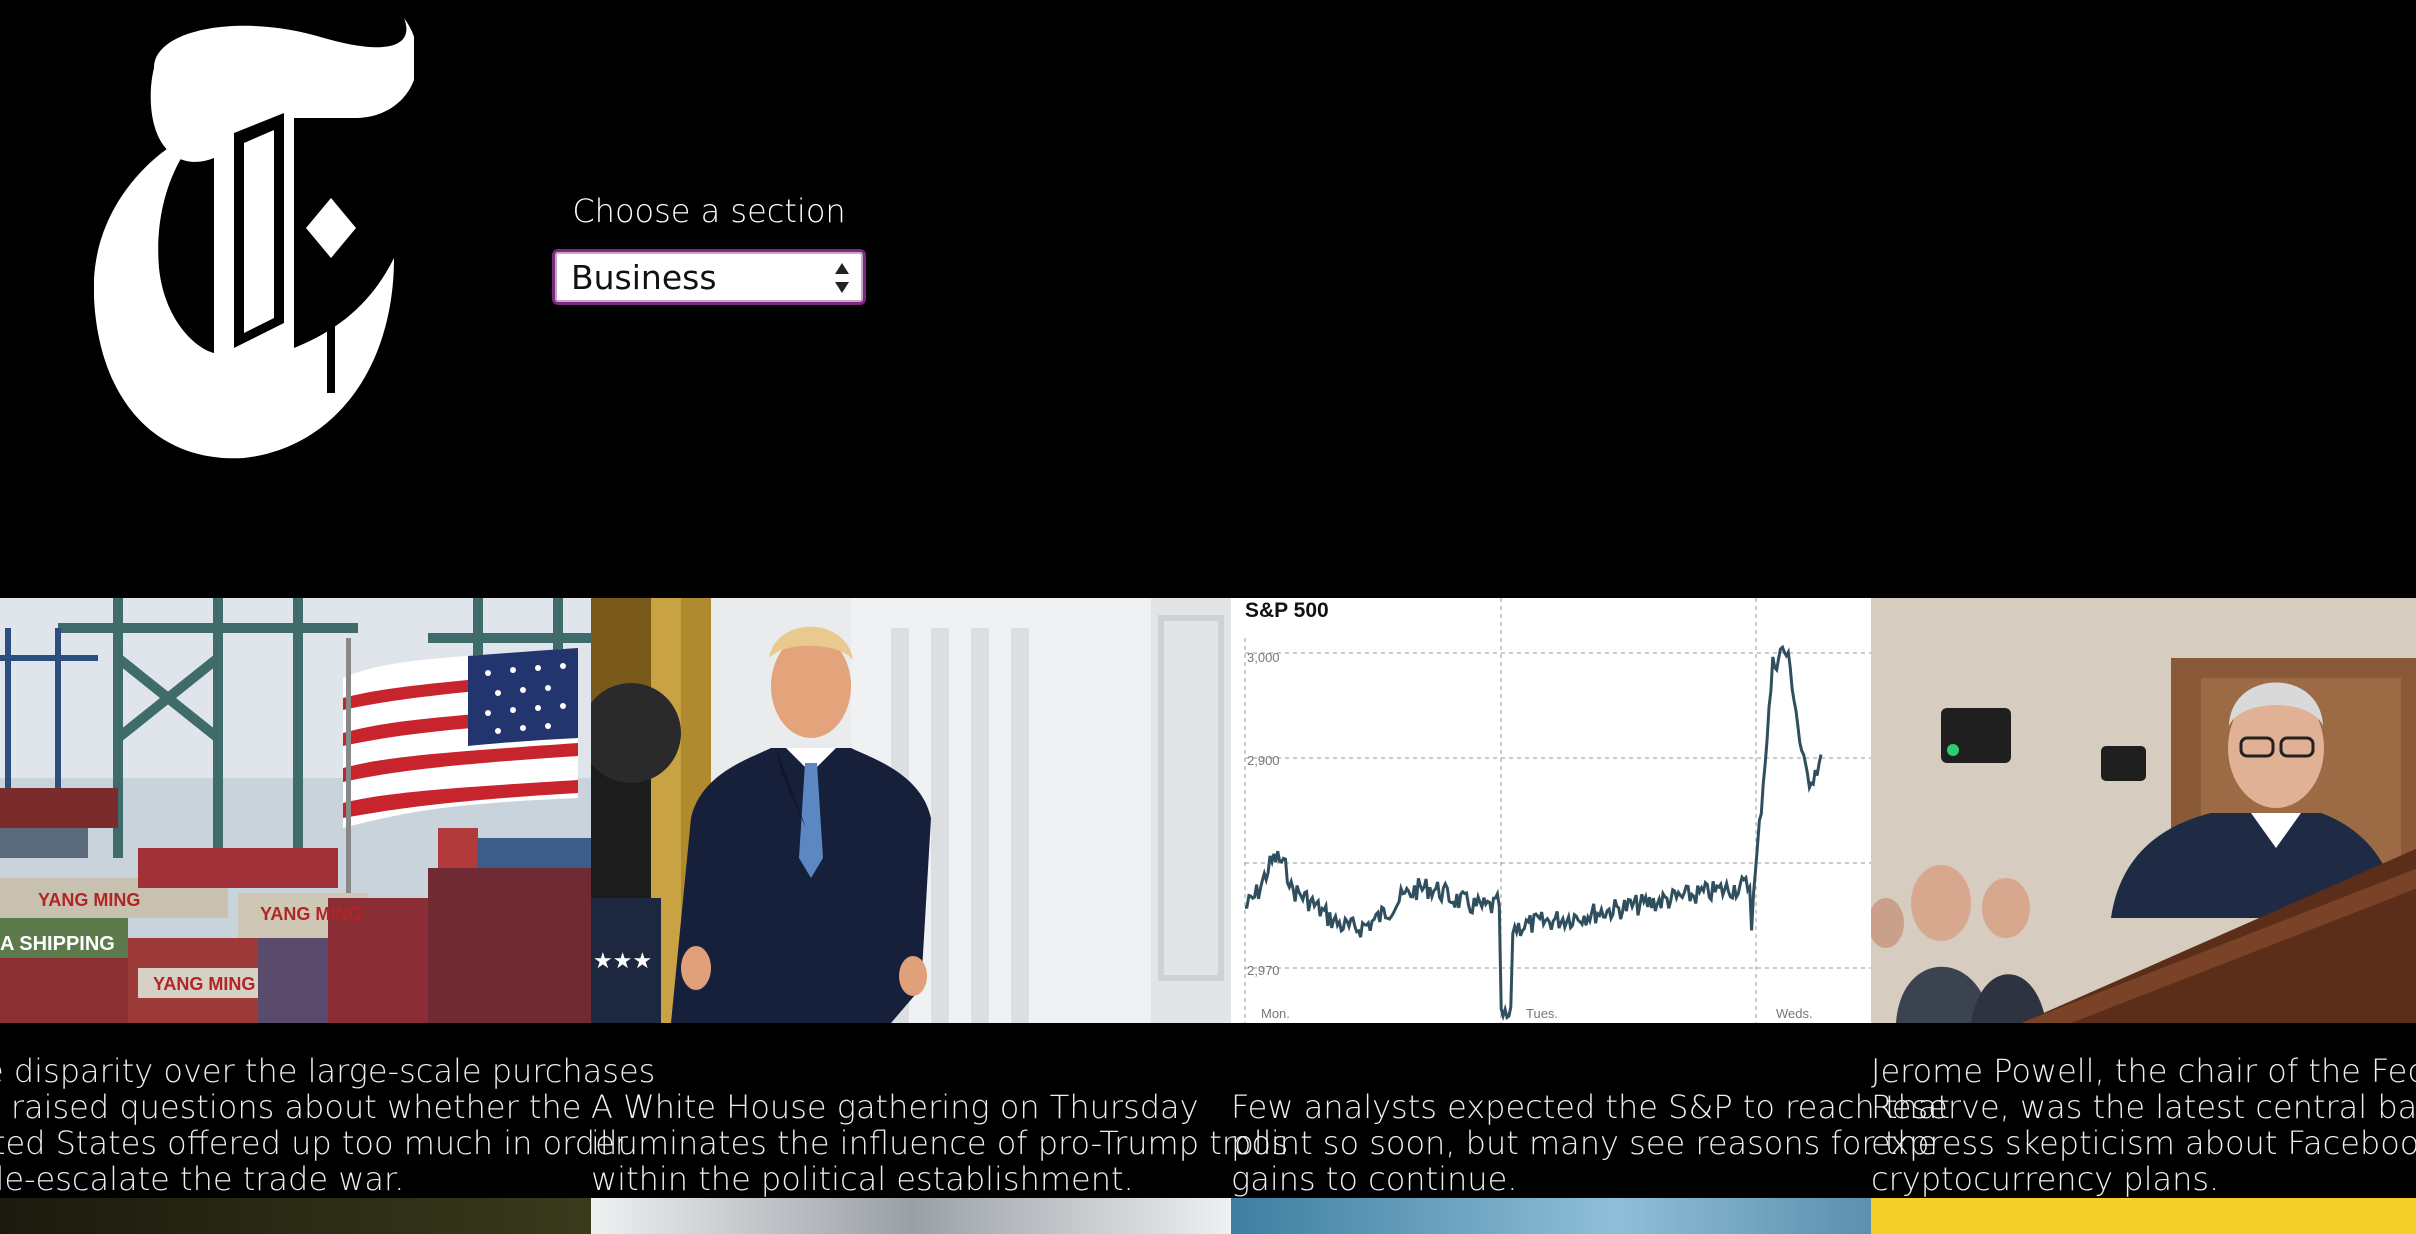  What do you see at coordinates (2143, 1071) in the screenshot?
I see `caption-line: Jerome Powell, the chair of the Federal` at bounding box center [2143, 1071].